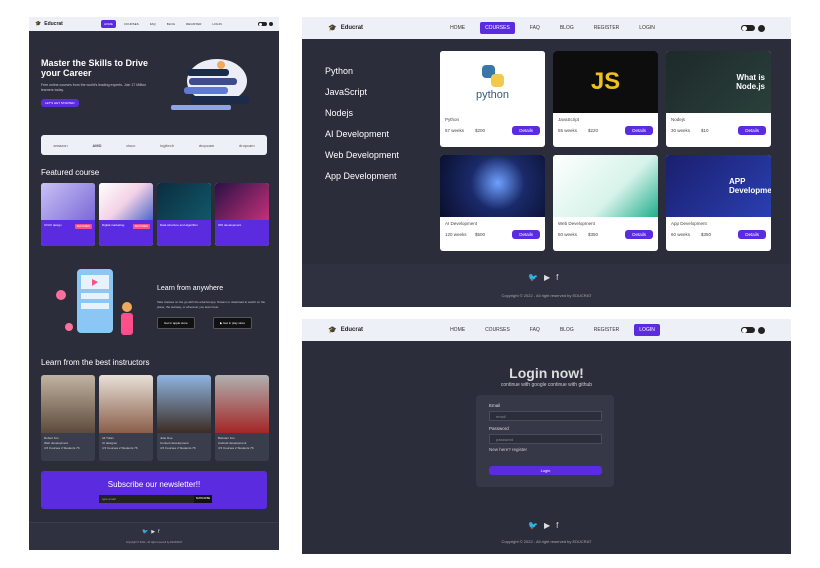 Image resolution: width=820 pixels, height=568 pixels. Describe the element at coordinates (480, 130) in the screenshot. I see `course-price: $200` at that location.